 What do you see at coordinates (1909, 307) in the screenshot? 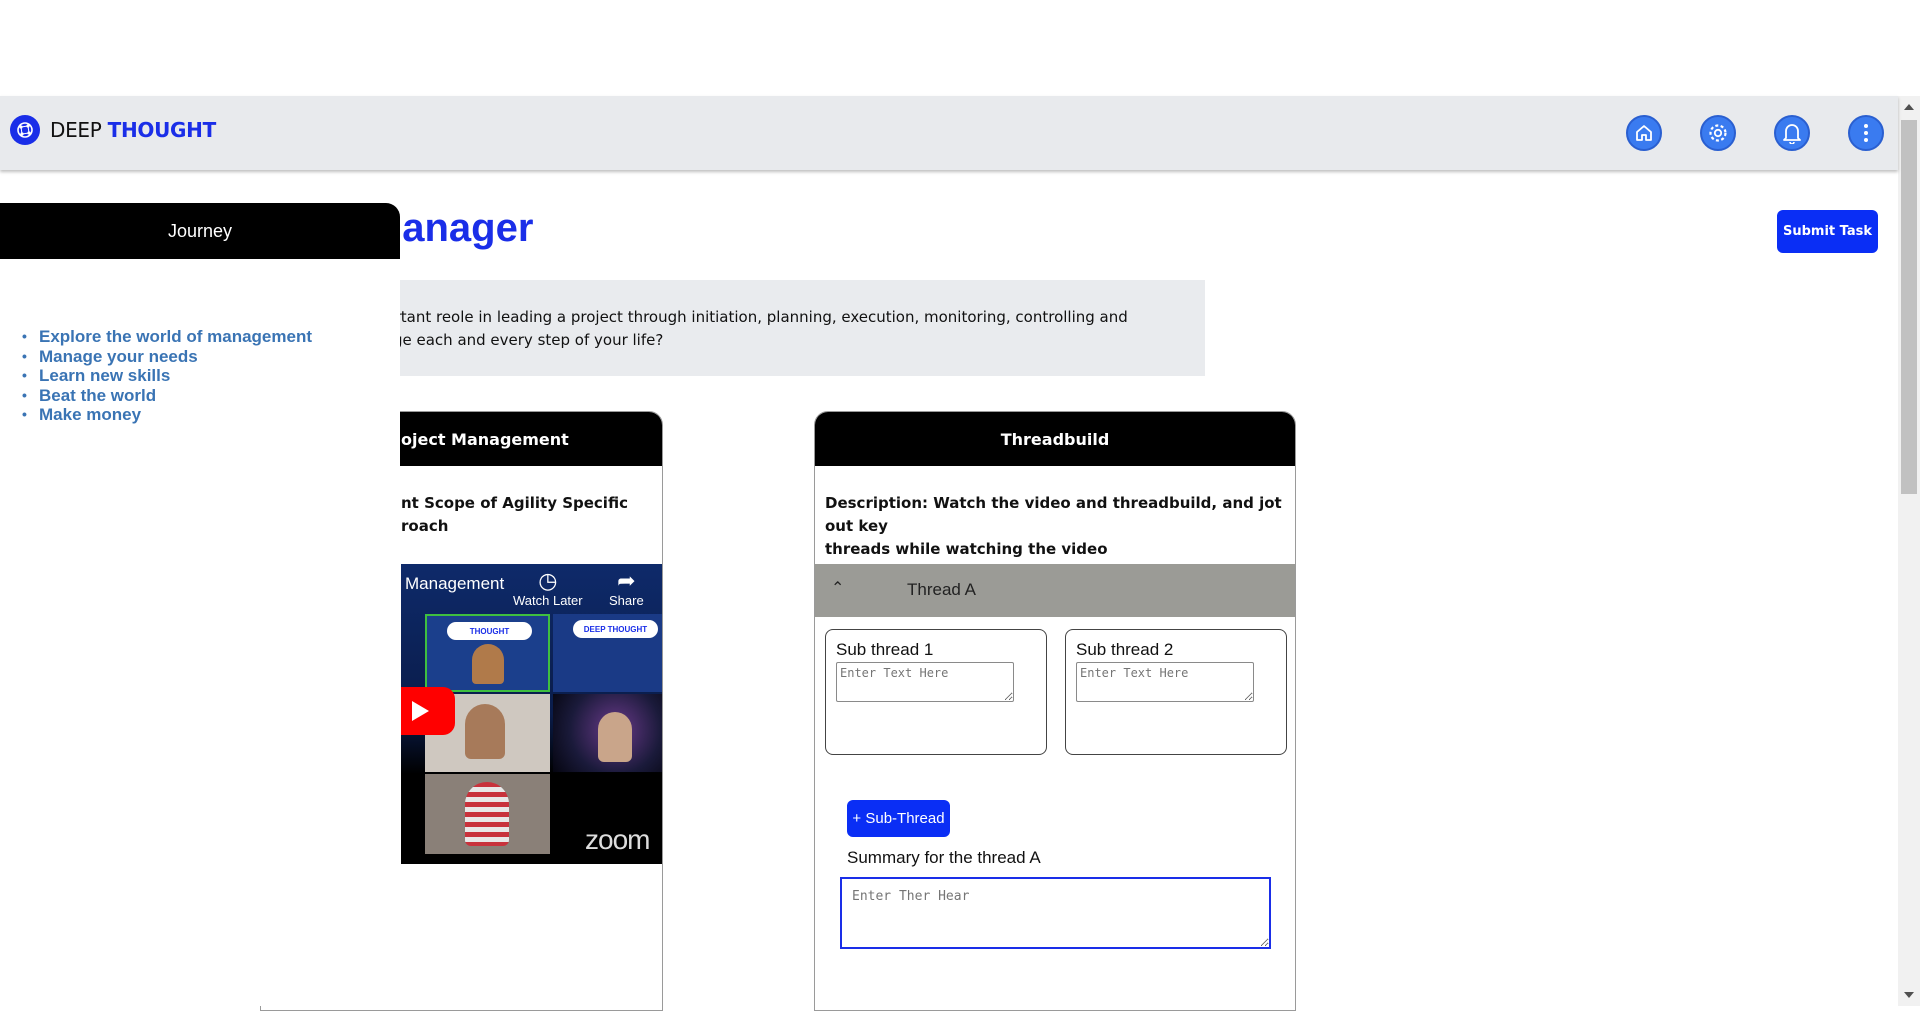
I see `scrollbar-thumb` at bounding box center [1909, 307].